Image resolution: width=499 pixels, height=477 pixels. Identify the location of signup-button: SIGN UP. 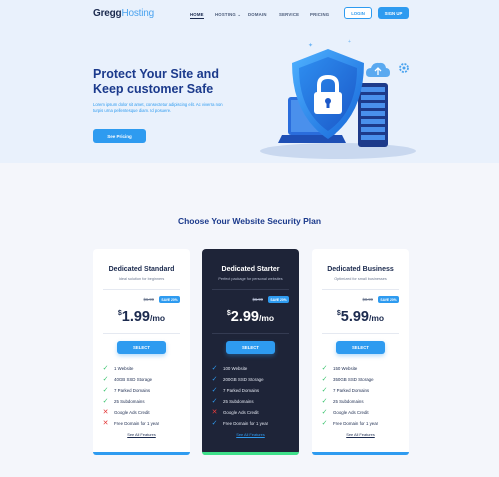
(393, 13).